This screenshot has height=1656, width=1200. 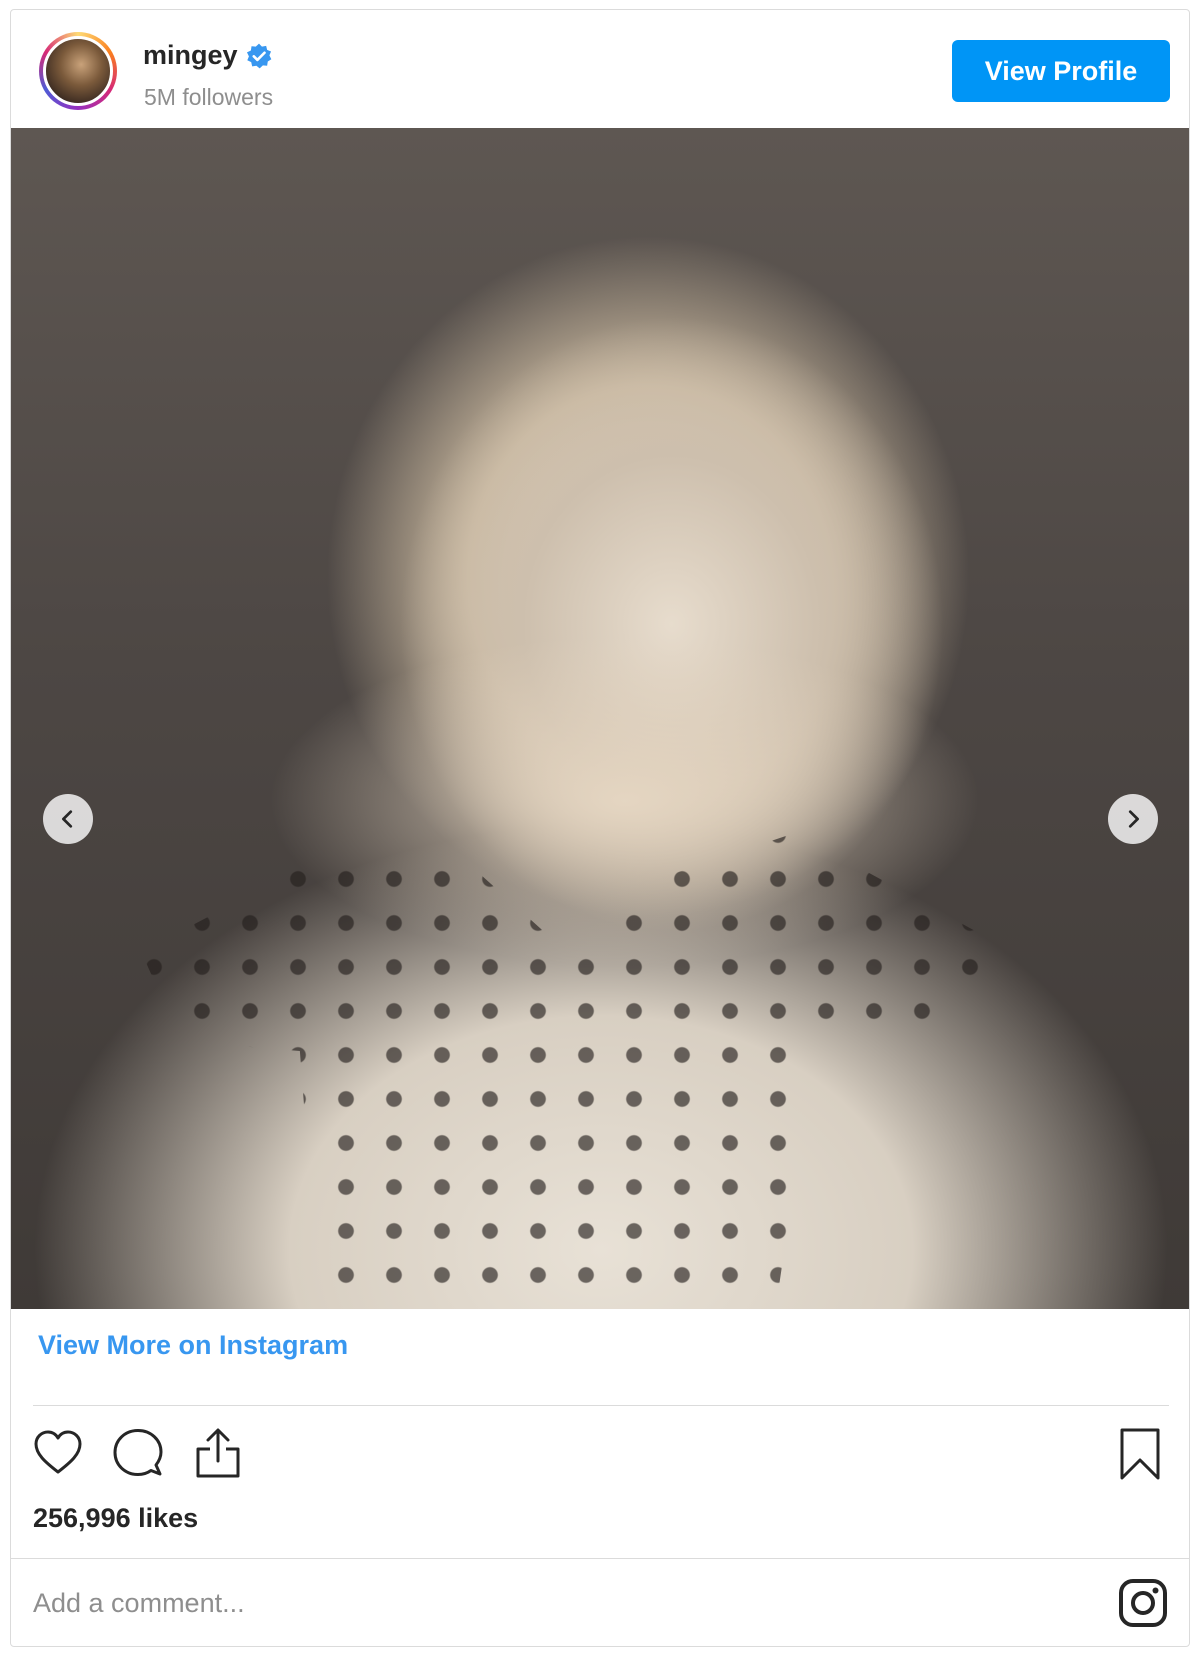 What do you see at coordinates (209, 97) in the screenshot?
I see `follower-count: 5M followers` at bounding box center [209, 97].